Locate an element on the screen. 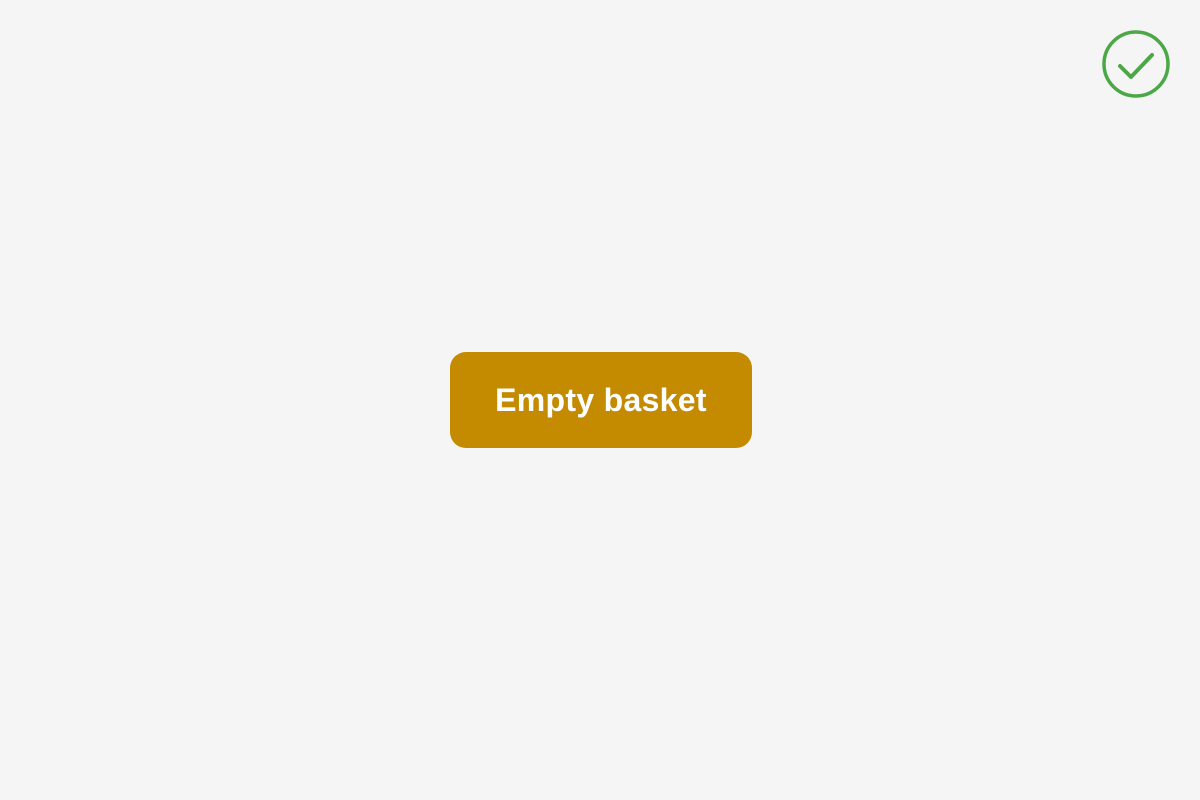 The image size is (1200, 800). check-circle-ring is located at coordinates (1136, 64).